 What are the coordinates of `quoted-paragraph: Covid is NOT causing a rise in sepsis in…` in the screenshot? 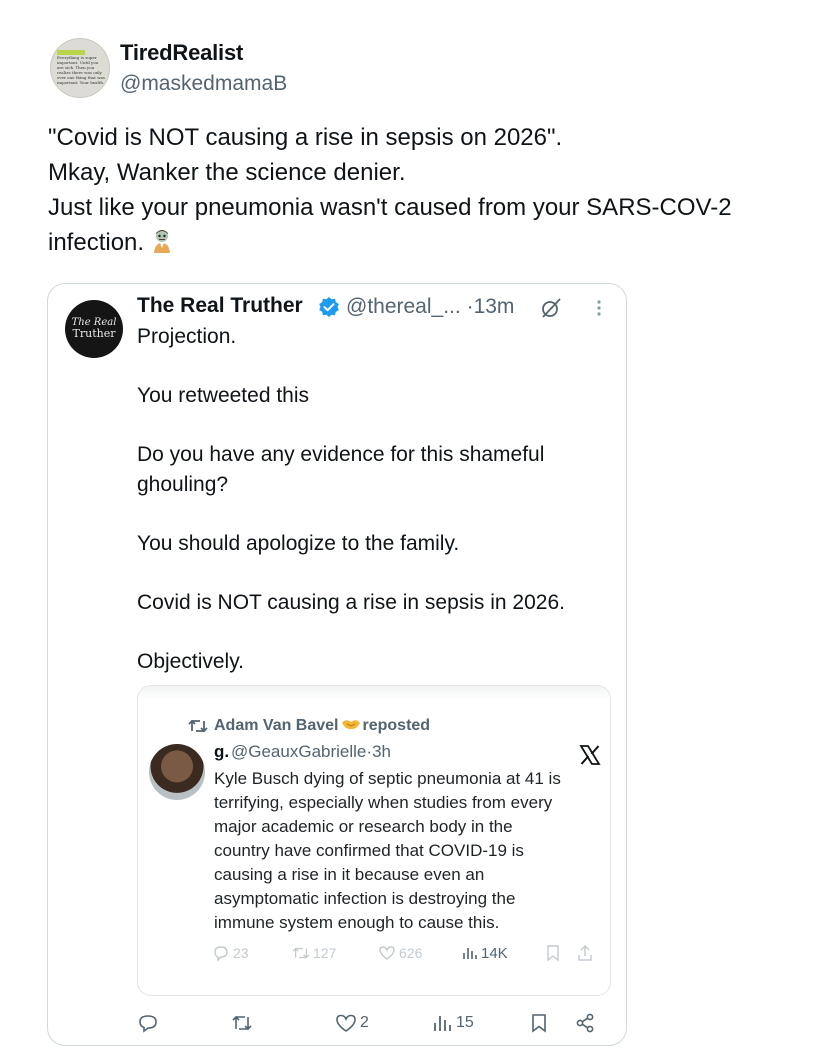 It's located at (351, 602).